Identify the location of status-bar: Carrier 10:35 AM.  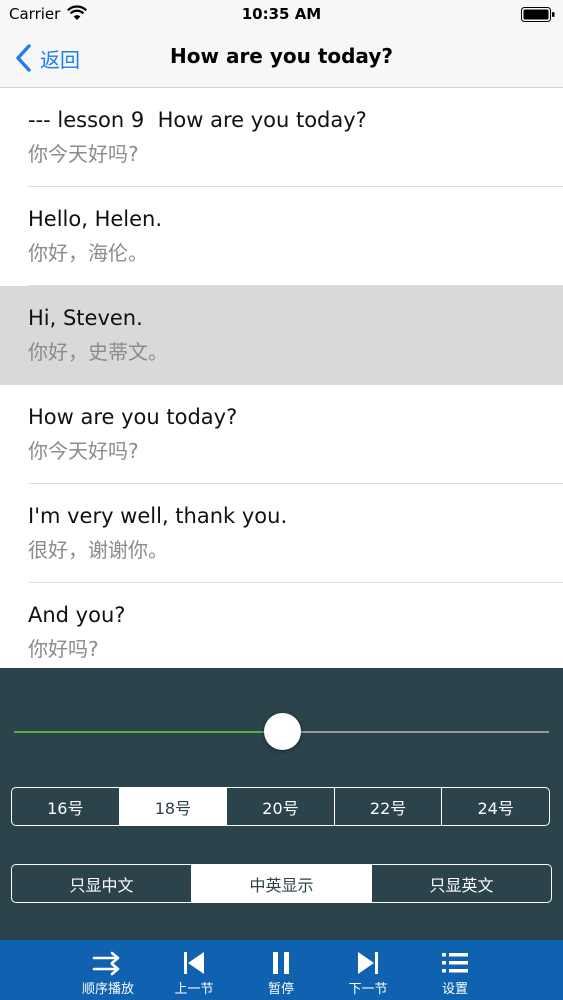
(281, 15).